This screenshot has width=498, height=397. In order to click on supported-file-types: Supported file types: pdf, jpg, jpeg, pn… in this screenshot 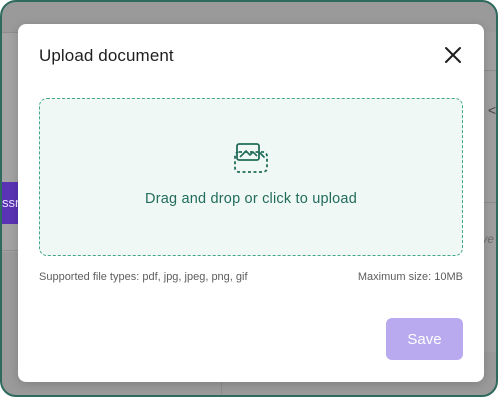, I will do `click(143, 277)`.